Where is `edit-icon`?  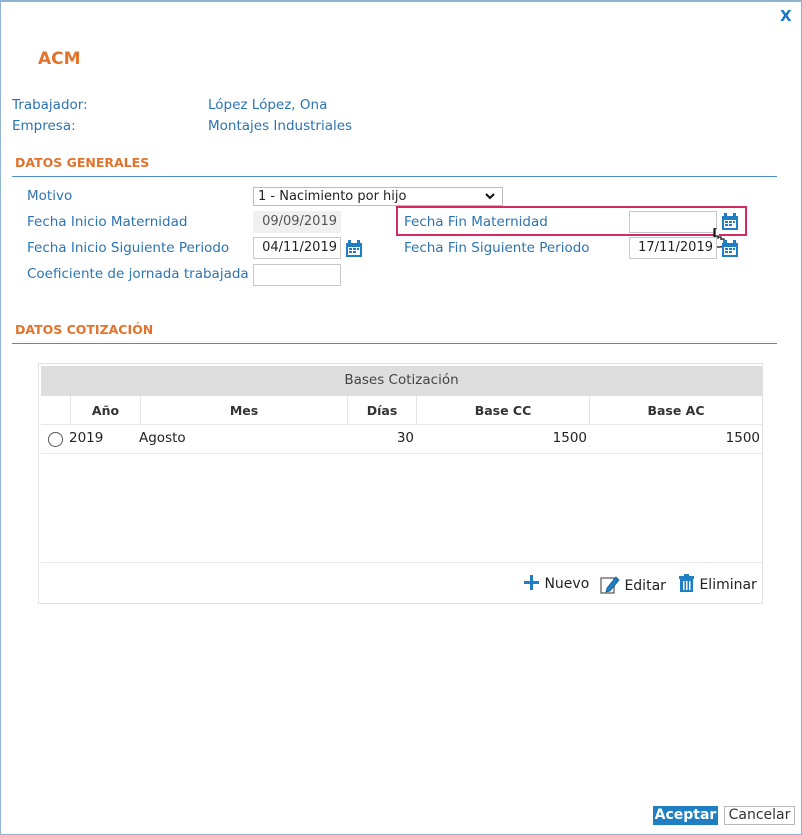
edit-icon is located at coordinates (610, 585).